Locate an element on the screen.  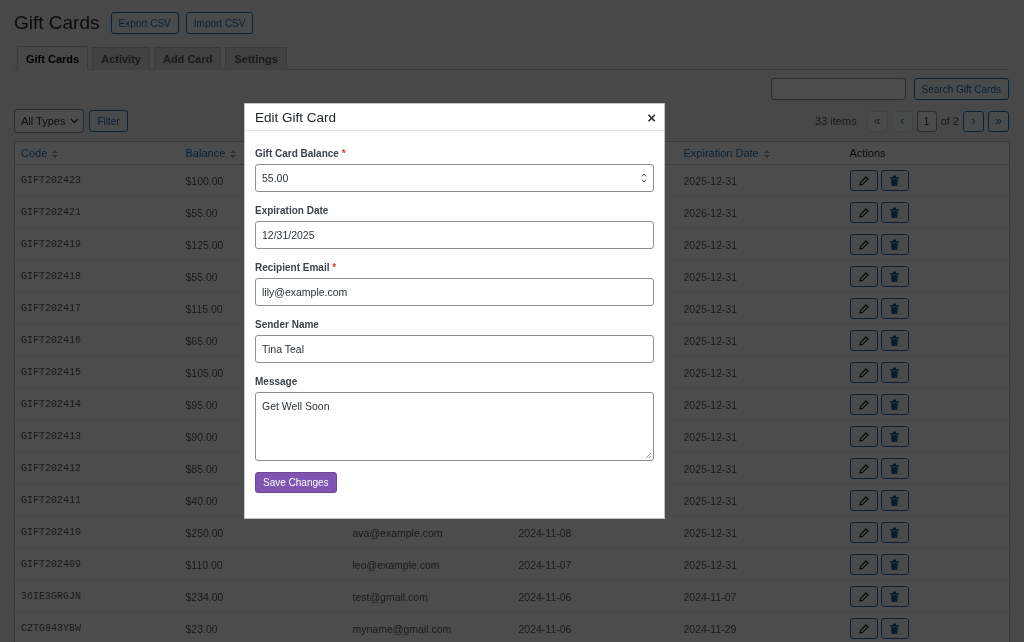
column-header: Expiration Date is located at coordinates (721, 152).